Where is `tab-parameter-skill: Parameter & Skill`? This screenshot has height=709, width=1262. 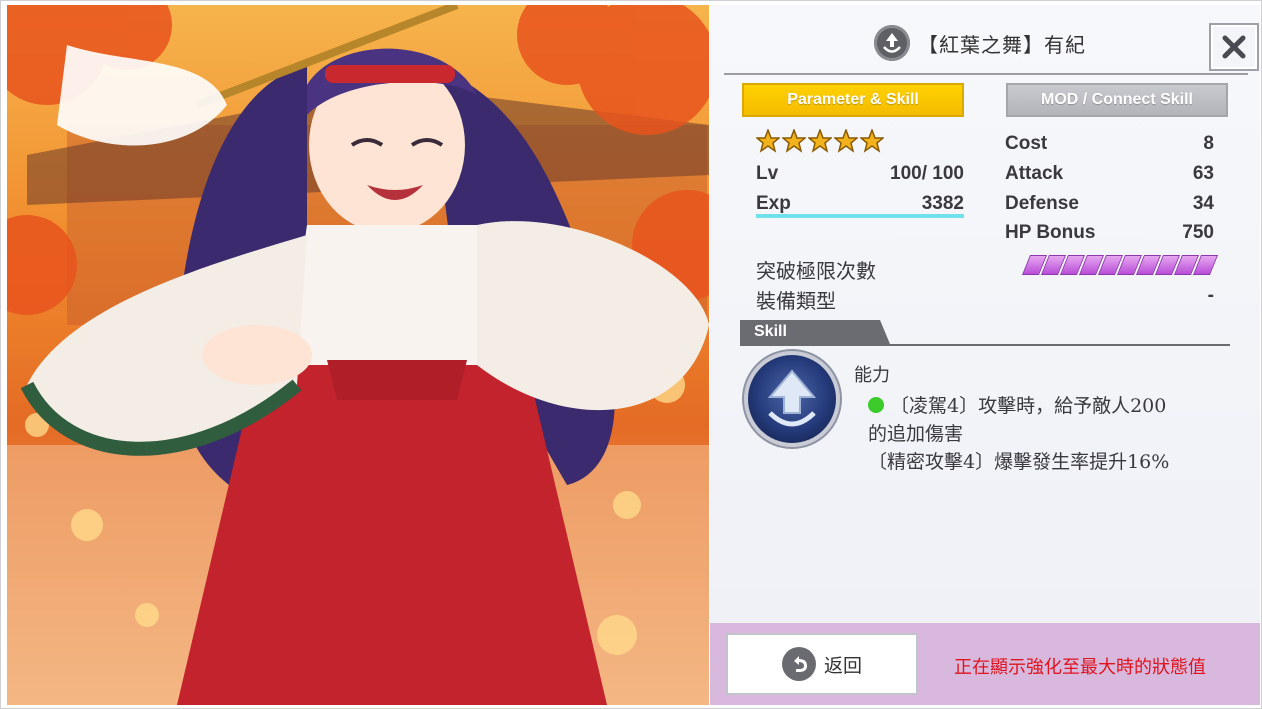 tab-parameter-skill: Parameter & Skill is located at coordinates (853, 100).